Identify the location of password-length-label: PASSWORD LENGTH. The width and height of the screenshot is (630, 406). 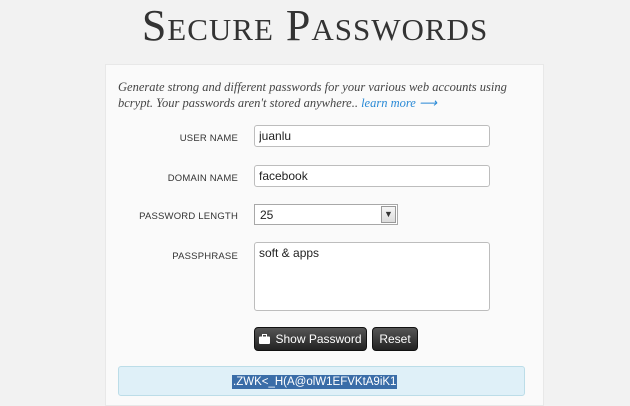
(188, 216).